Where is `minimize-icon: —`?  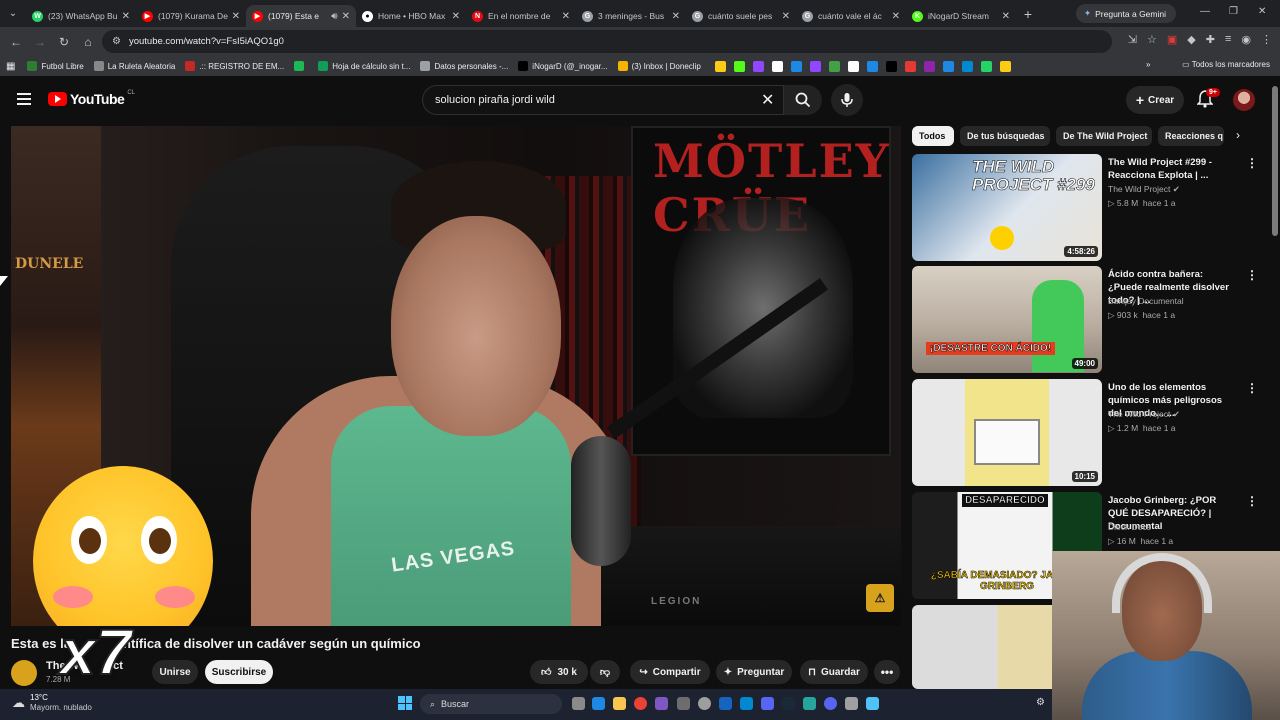
minimize-icon: — is located at coordinates (1205, 11).